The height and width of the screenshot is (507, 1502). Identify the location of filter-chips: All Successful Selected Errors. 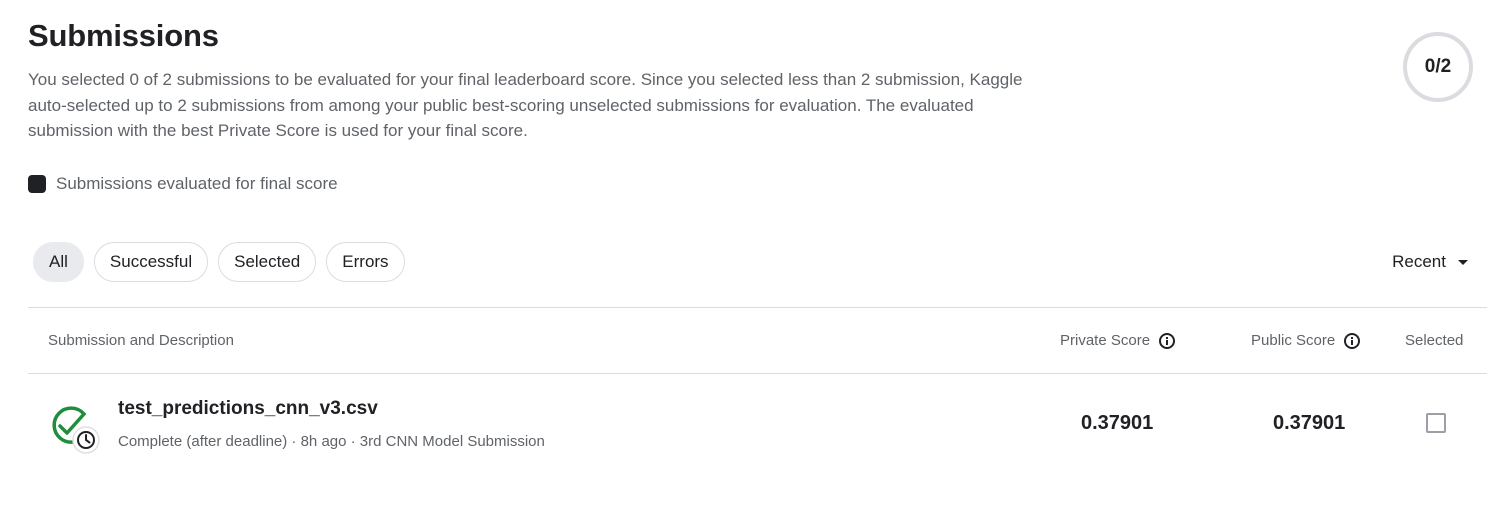
(219, 262).